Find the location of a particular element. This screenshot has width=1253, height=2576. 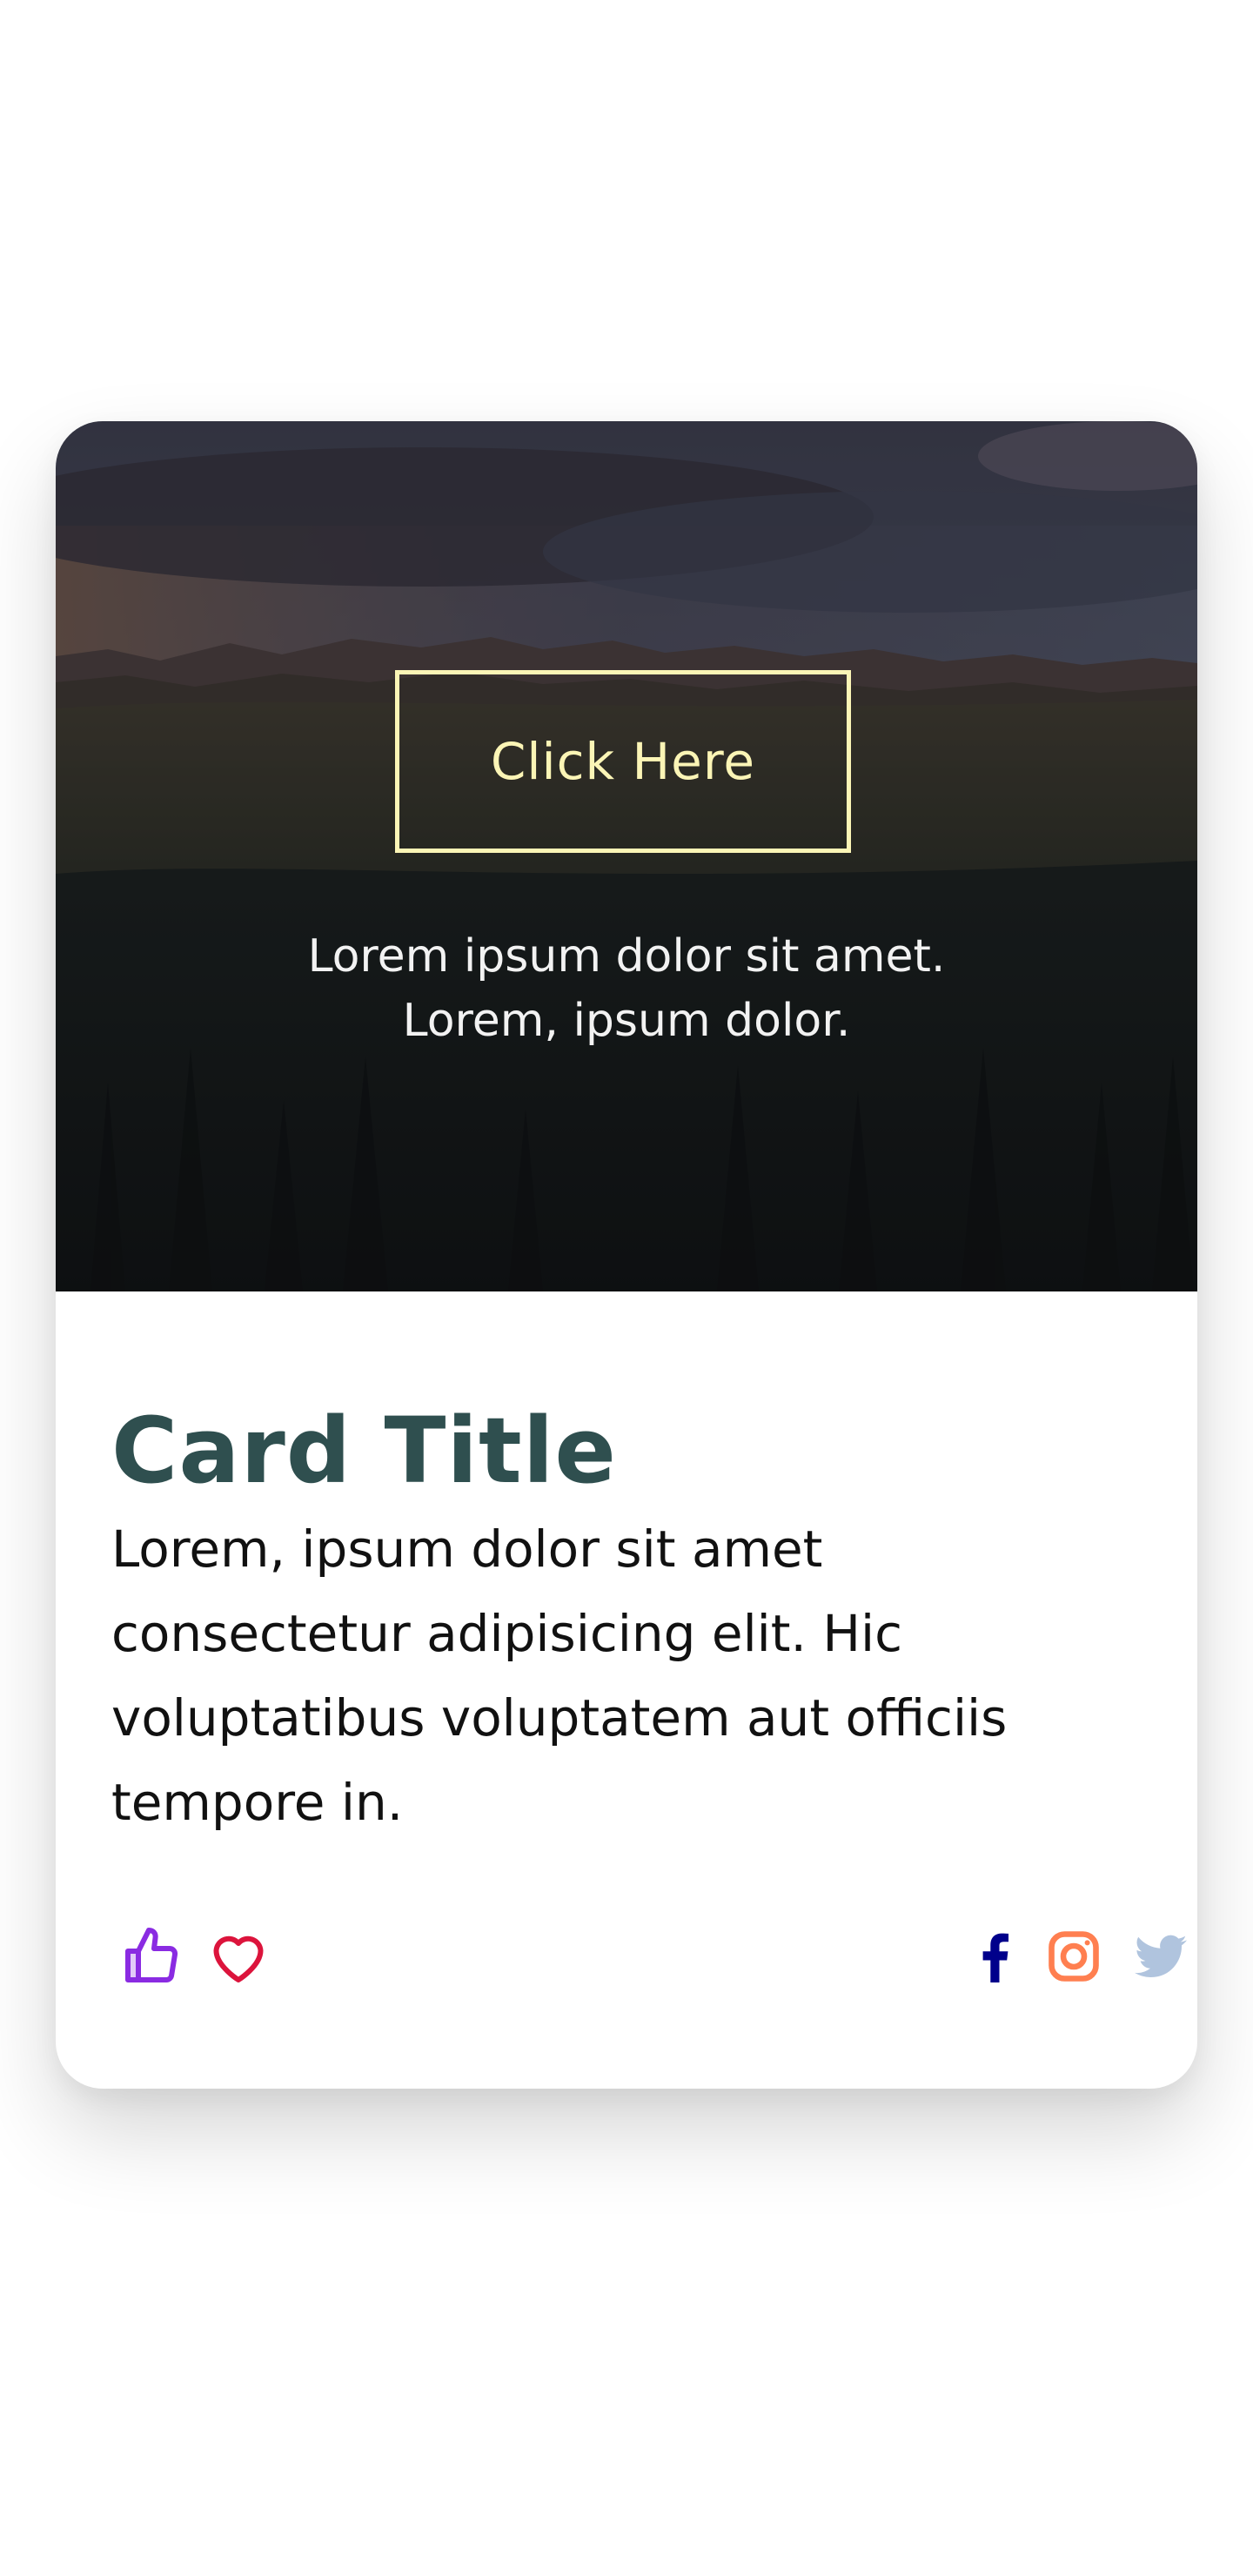

hero-caption-line-1: Lorem ipsum dolor sit amet. is located at coordinates (626, 956).